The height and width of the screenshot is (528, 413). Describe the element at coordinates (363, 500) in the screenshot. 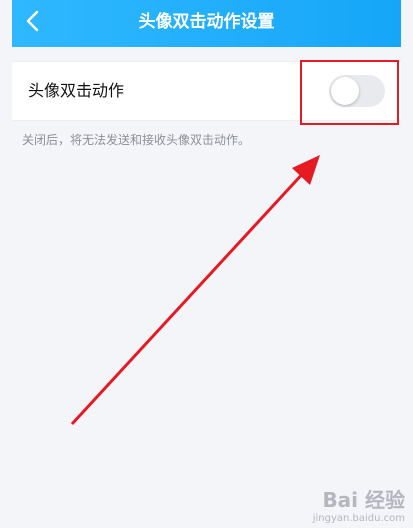

I see `watermark-logo: Bai 经验` at that location.